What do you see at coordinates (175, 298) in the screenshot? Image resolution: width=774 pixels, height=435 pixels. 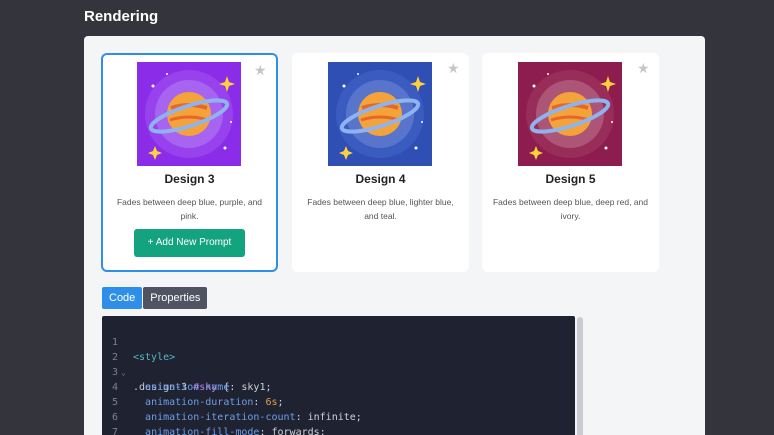 I see `tab-properties: Properties` at bounding box center [175, 298].